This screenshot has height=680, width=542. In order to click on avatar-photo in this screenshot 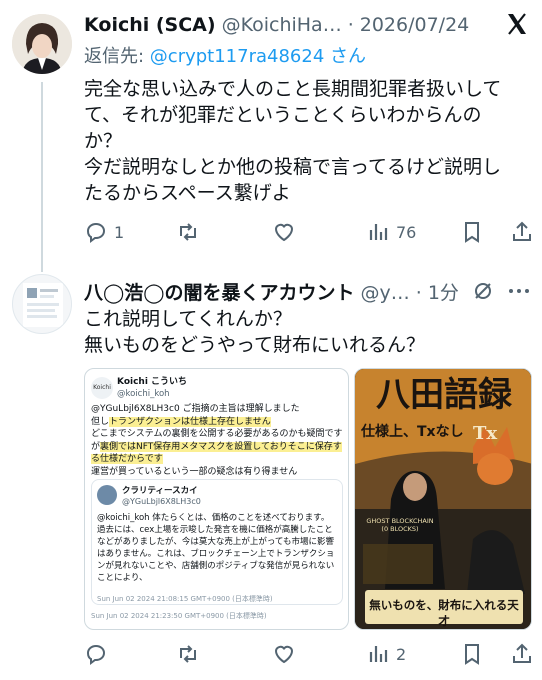, I will do `click(42, 44)`.